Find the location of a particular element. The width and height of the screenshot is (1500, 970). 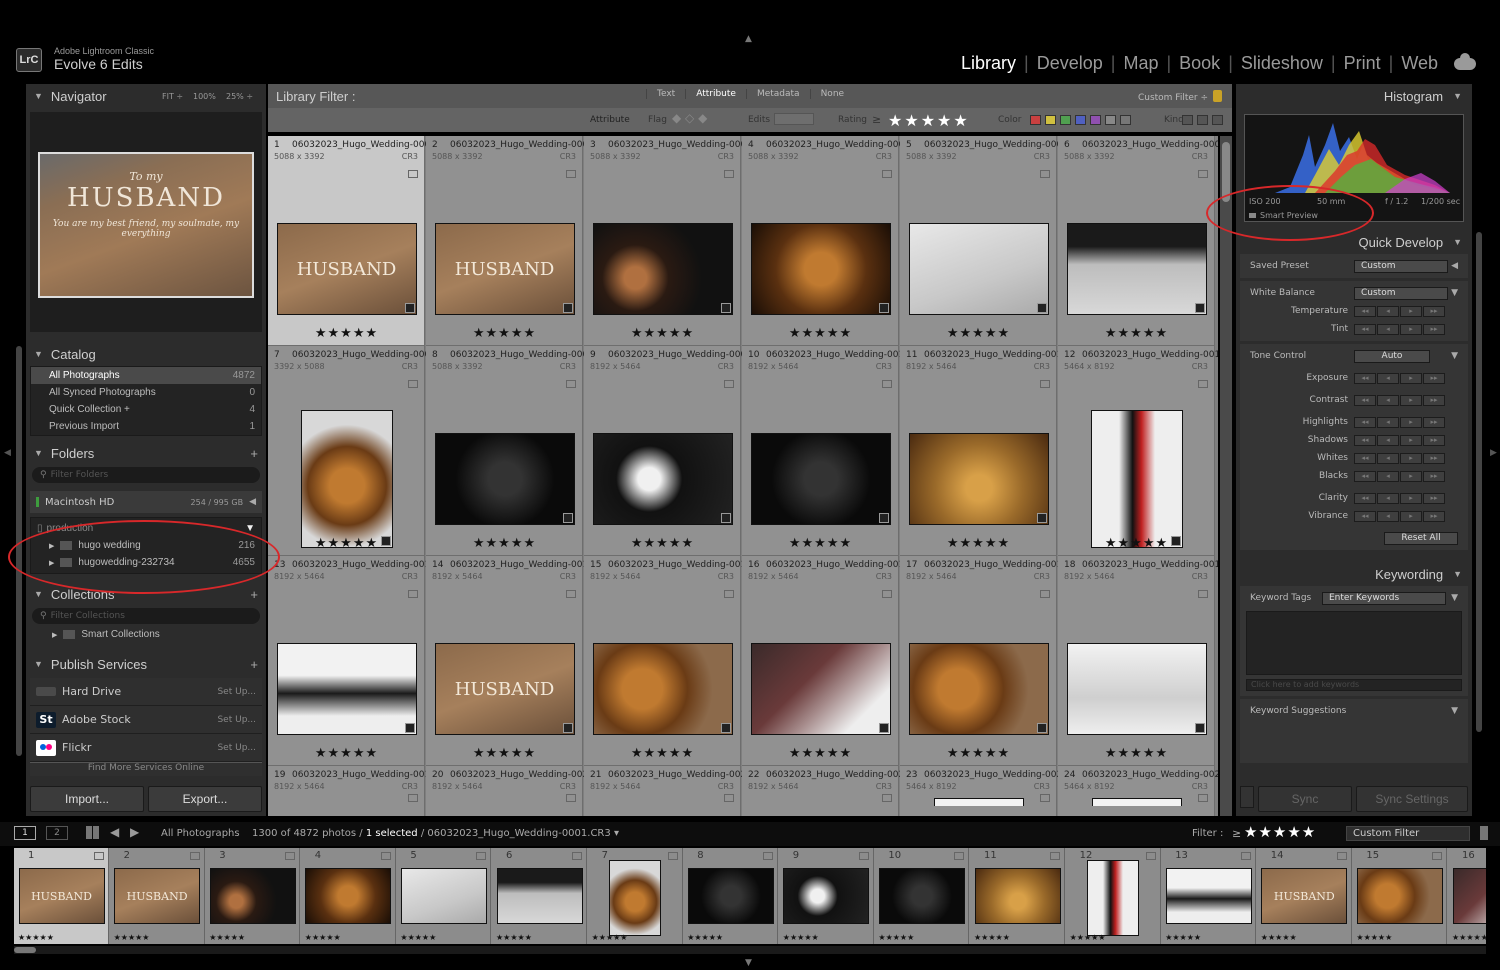

filmstrip-cell: 10 ★★★★★ is located at coordinates (922, 896).